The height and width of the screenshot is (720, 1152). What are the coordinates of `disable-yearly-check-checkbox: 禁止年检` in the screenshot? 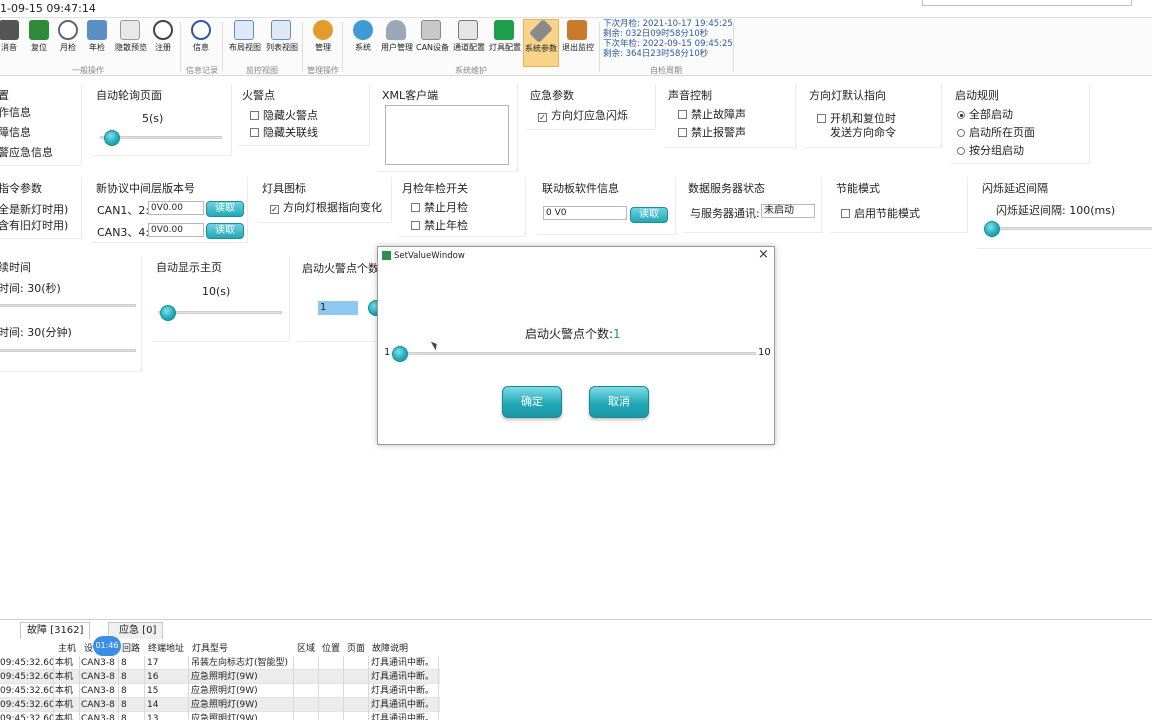 It's located at (439, 225).